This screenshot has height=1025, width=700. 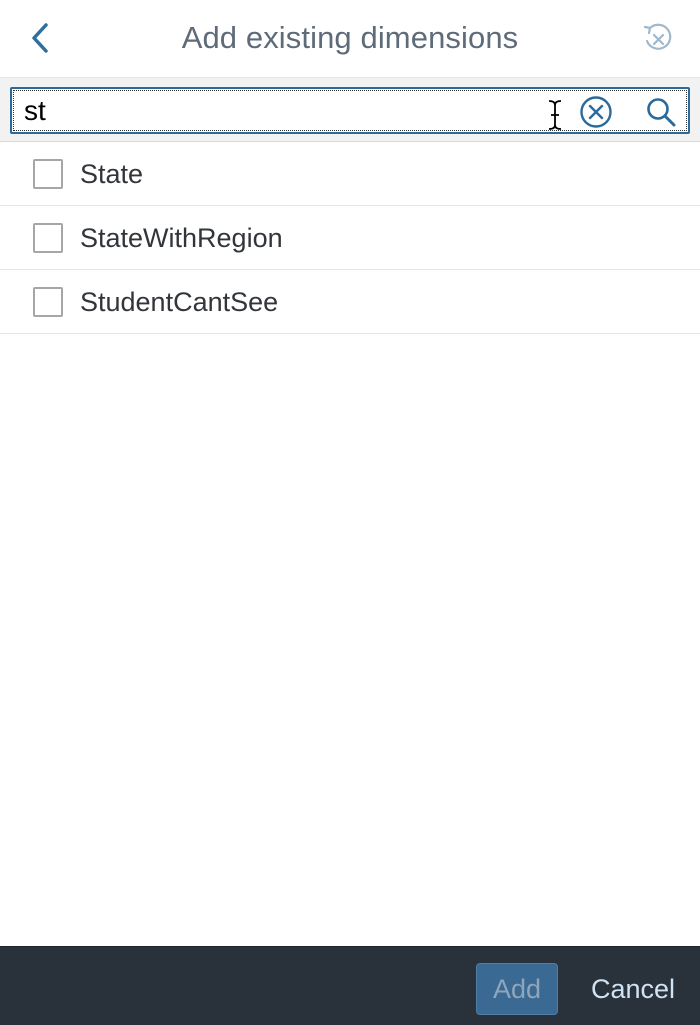 What do you see at coordinates (181, 238) in the screenshot?
I see `item-label: StateWithRegion` at bounding box center [181, 238].